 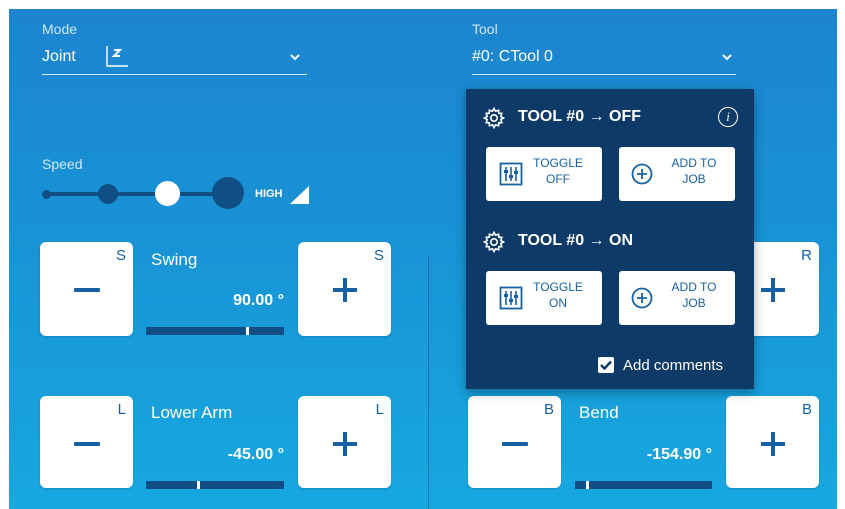 I want to click on column-divider, so click(x=428, y=382).